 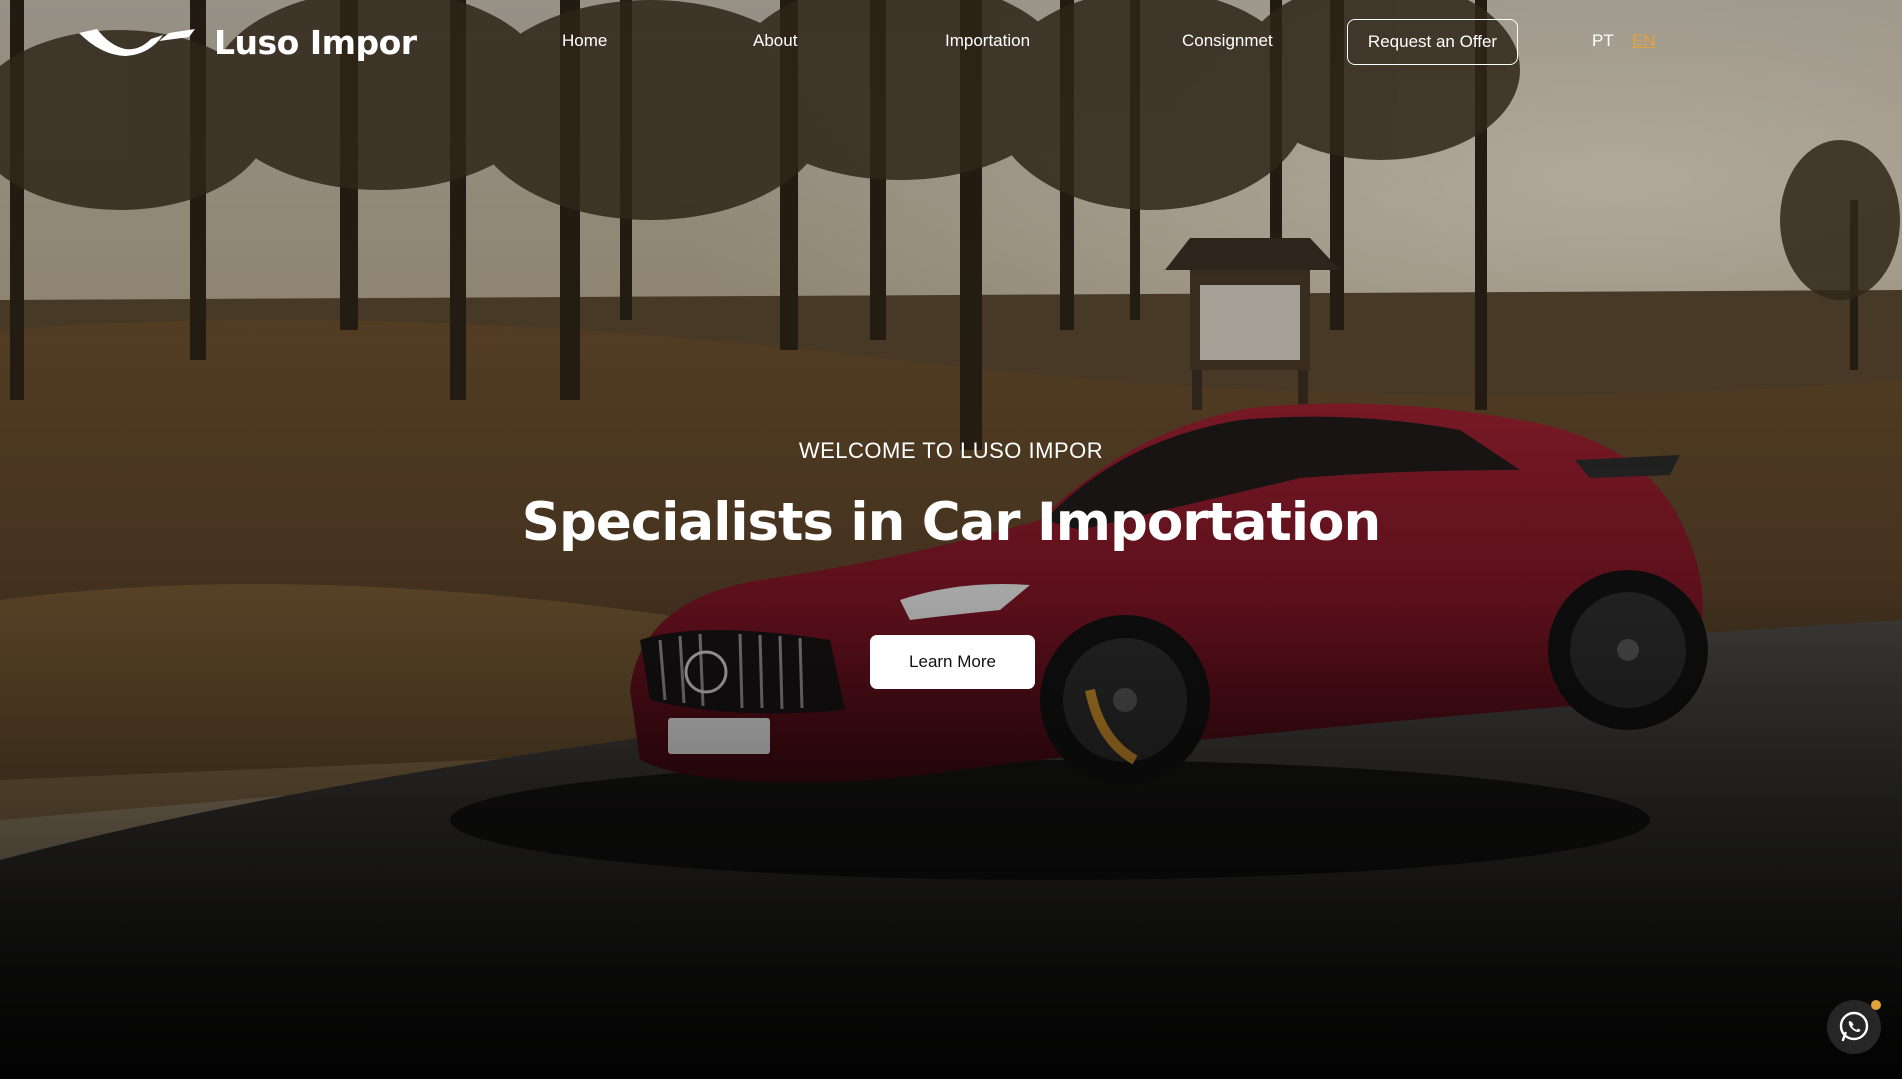 What do you see at coordinates (1854, 1026) in the screenshot?
I see `whatsapp-icon` at bounding box center [1854, 1026].